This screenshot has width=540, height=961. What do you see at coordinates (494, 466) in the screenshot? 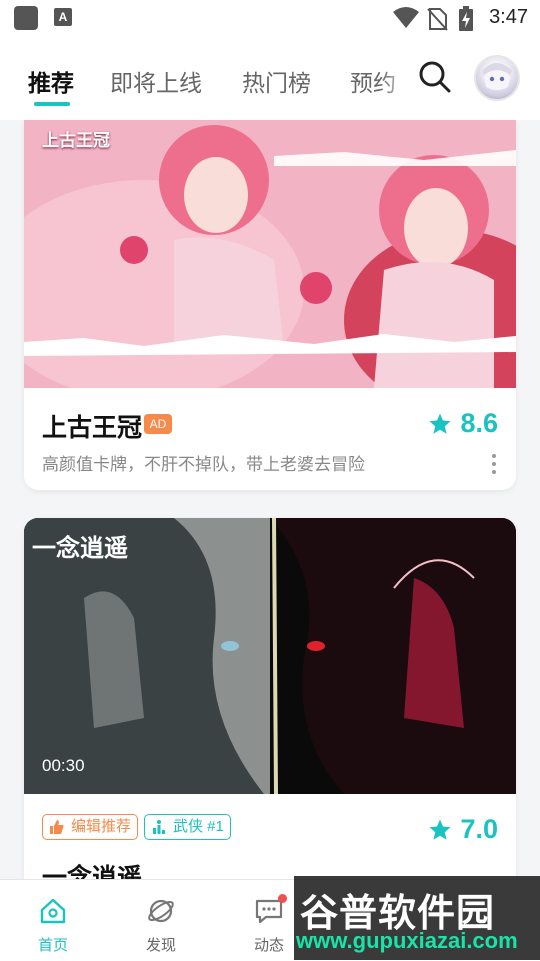
I see `more-options-icon` at bounding box center [494, 466].